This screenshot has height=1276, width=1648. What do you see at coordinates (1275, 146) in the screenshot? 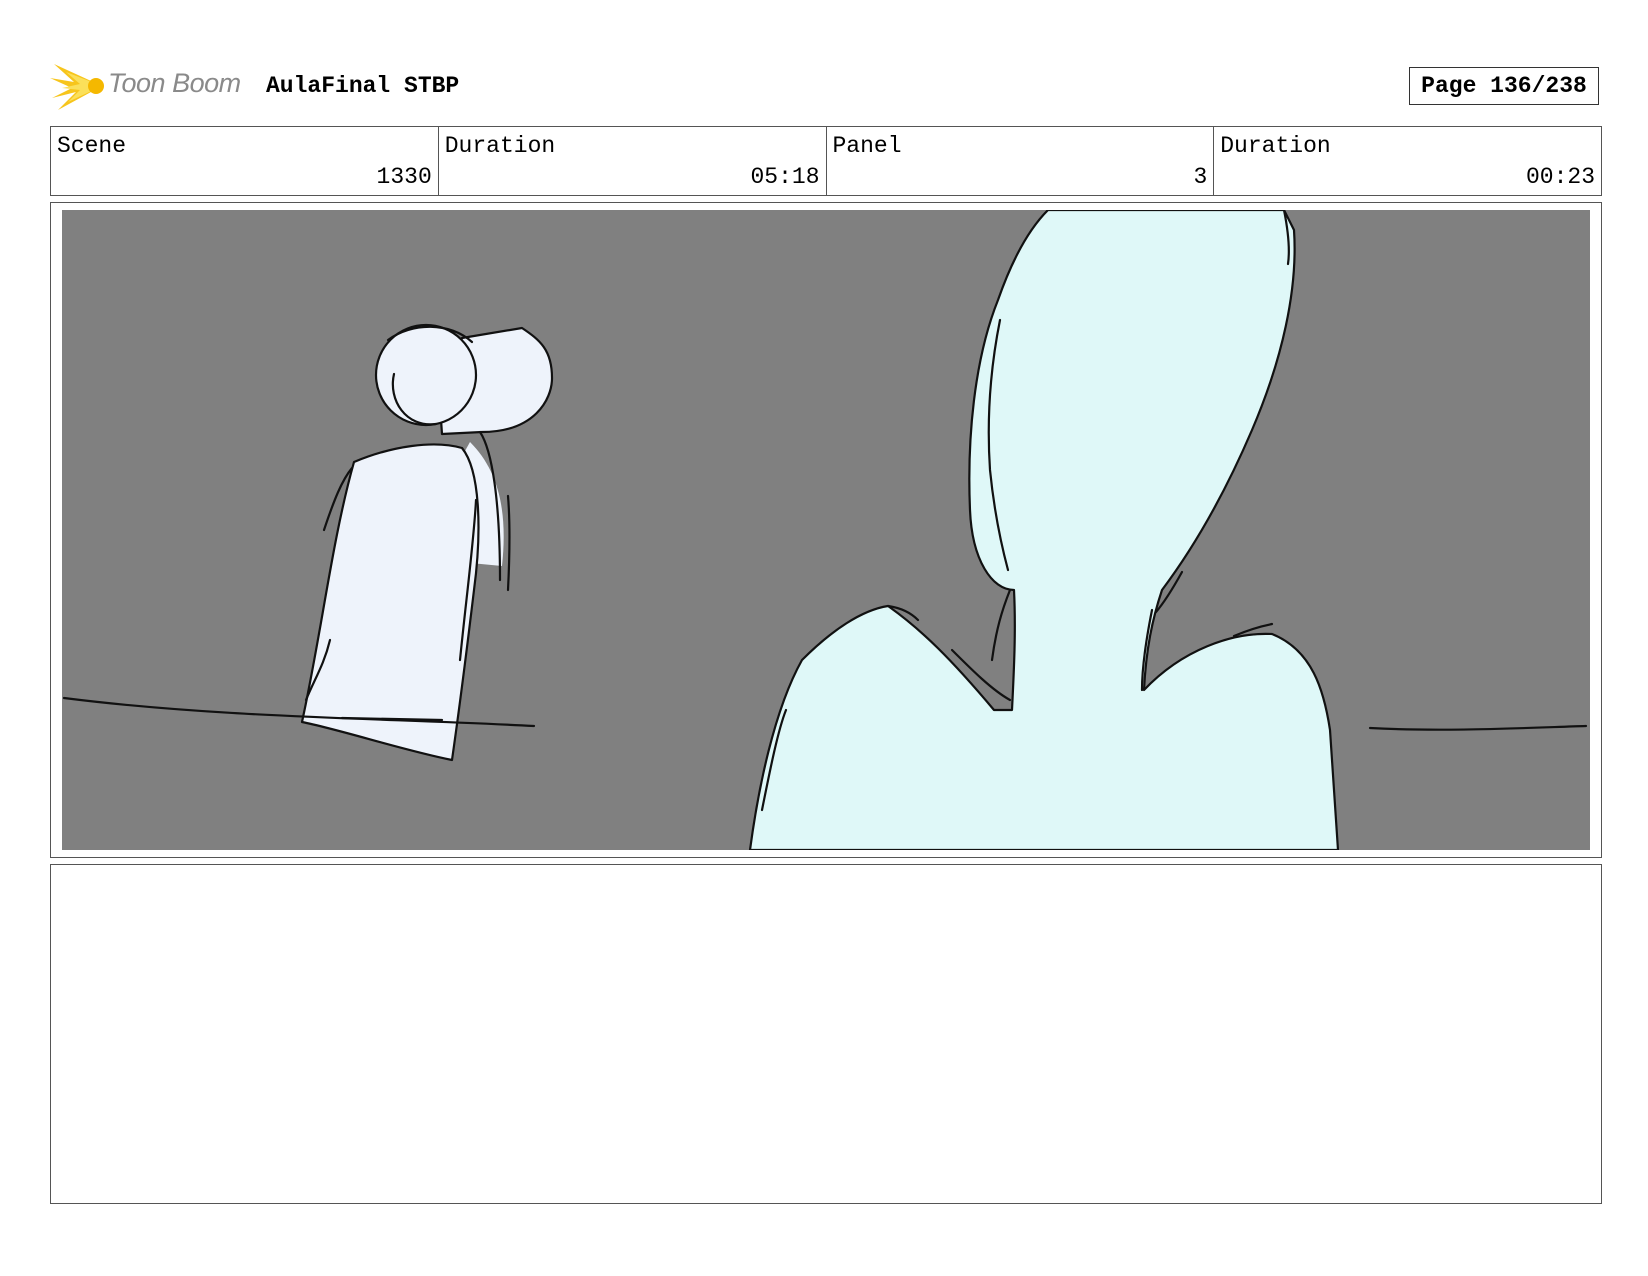
I see `panel-duration-label: Duration` at bounding box center [1275, 146].